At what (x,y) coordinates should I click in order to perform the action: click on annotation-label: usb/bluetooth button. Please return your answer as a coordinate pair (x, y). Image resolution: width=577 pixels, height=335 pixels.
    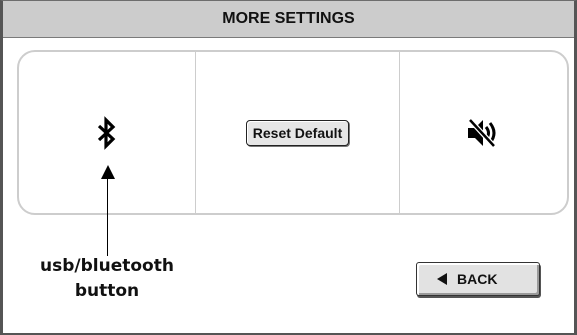
    Looking at the image, I should click on (107, 279).